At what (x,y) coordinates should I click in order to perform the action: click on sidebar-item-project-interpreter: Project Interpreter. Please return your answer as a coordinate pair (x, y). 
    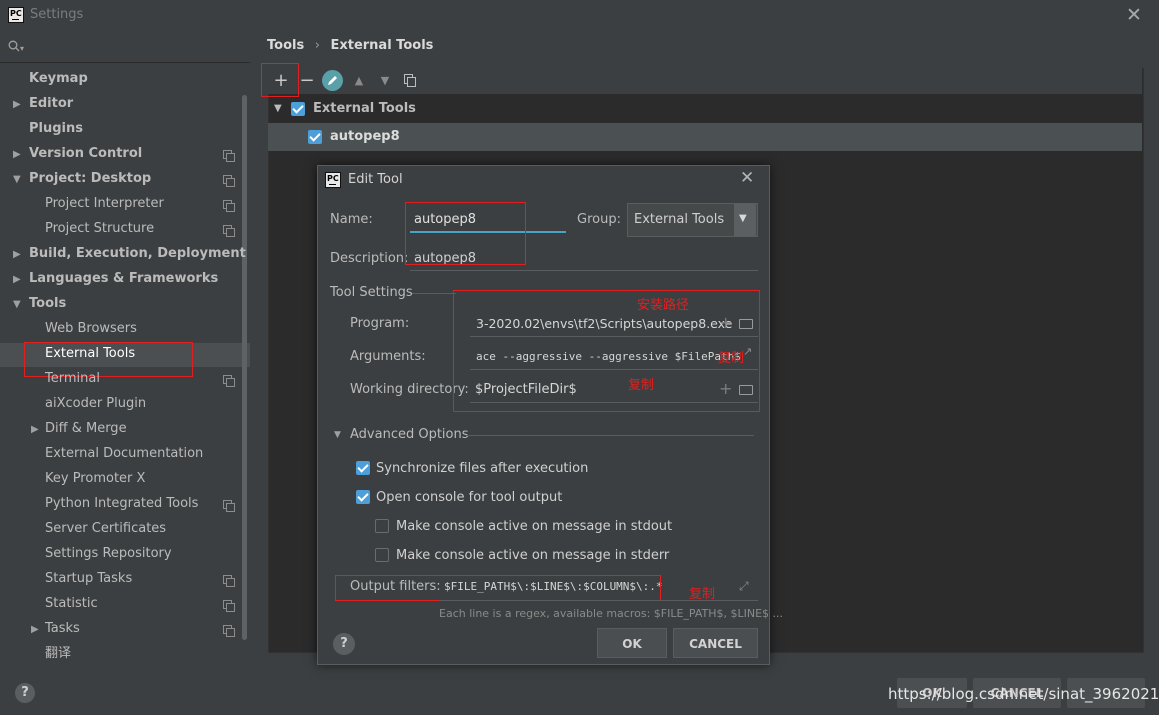
    Looking at the image, I should click on (104, 204).